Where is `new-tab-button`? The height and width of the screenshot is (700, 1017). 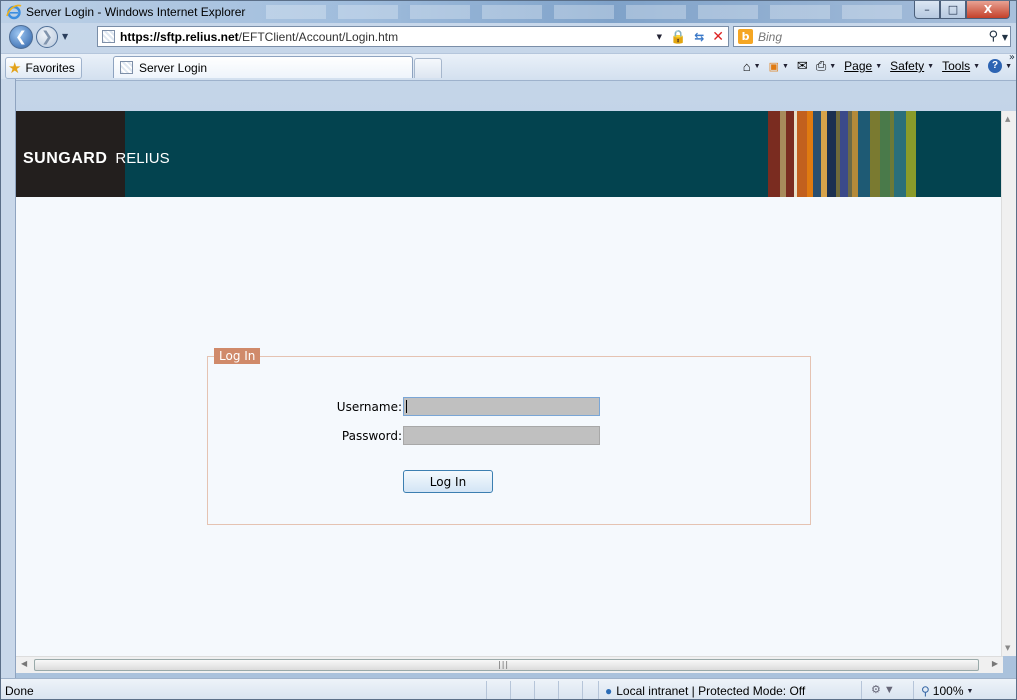 new-tab-button is located at coordinates (428, 68).